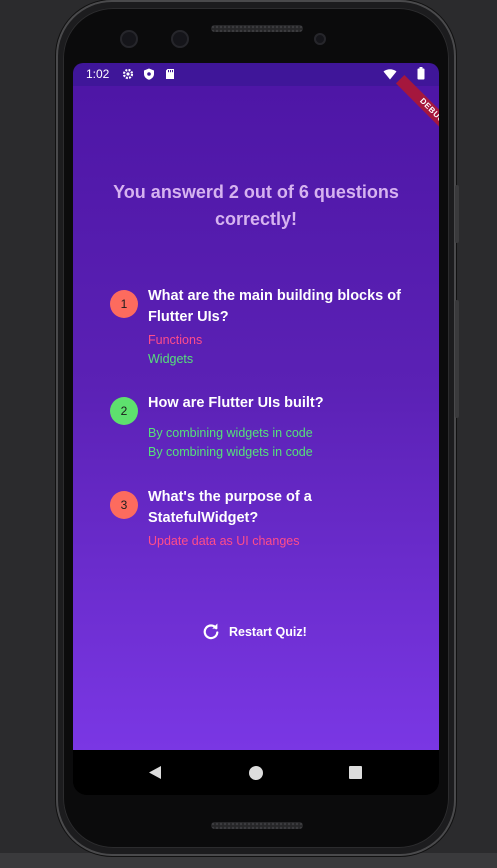 The height and width of the screenshot is (868, 497). Describe the element at coordinates (171, 359) in the screenshot. I see `correct-answer: Widgets` at that location.